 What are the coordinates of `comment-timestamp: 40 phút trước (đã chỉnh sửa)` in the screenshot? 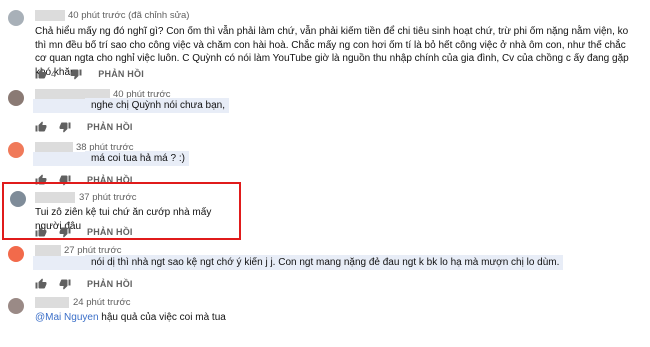 It's located at (128, 15).